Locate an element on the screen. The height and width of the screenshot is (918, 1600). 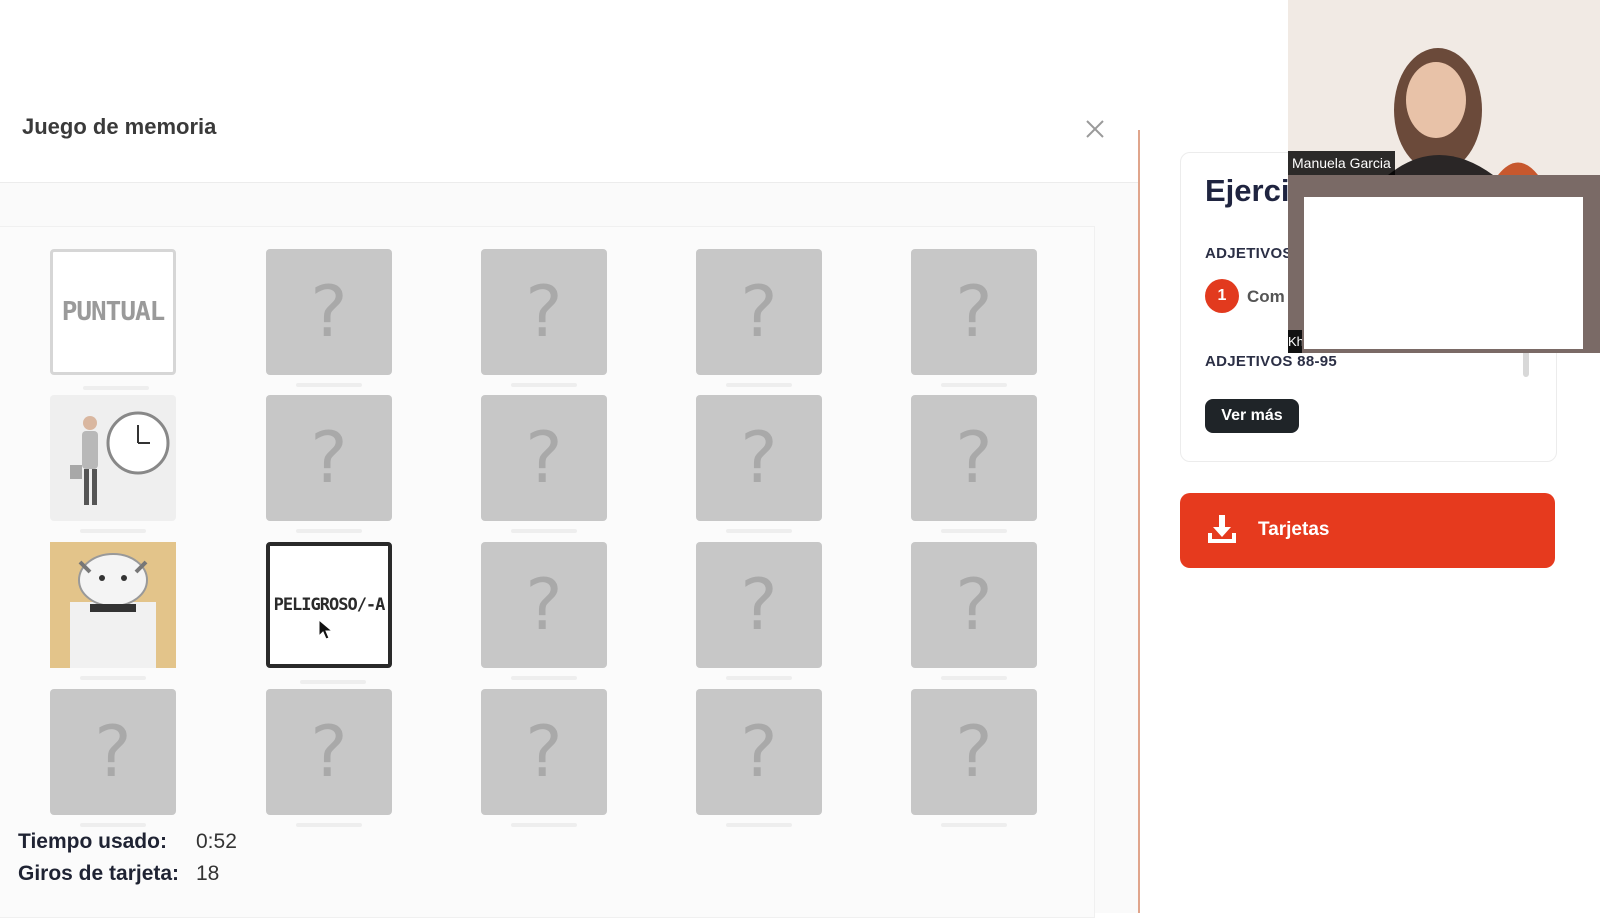
time-used-value: 0:52 is located at coordinates (216, 841).